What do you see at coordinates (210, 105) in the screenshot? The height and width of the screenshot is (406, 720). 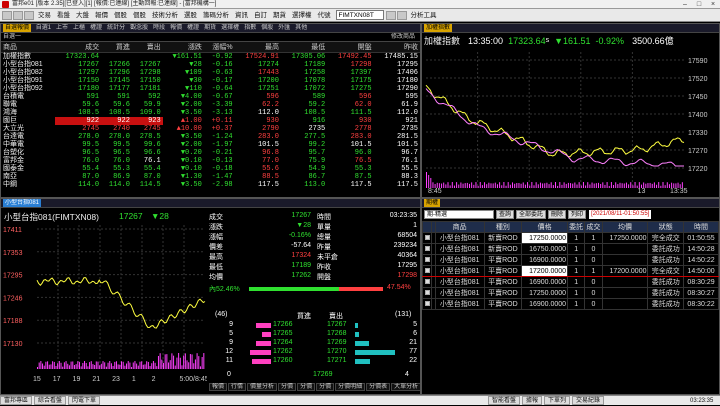 I see `quote-row: 聯電 59.6 59.6 59.9 ▼2.00 -3.39 62.2 59.2 62.0 61.9` at bounding box center [210, 105].